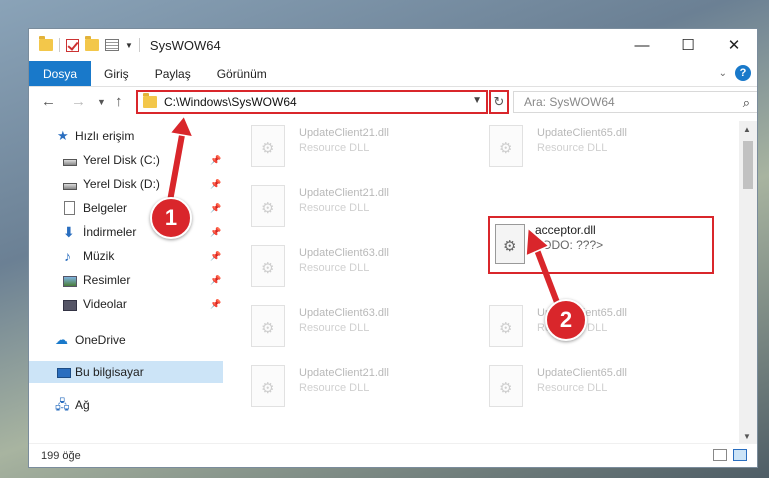 Image resolution: width=769 pixels, height=478 pixels. What do you see at coordinates (566, 320) in the screenshot?
I see `step-badge-2: 2` at bounding box center [566, 320].